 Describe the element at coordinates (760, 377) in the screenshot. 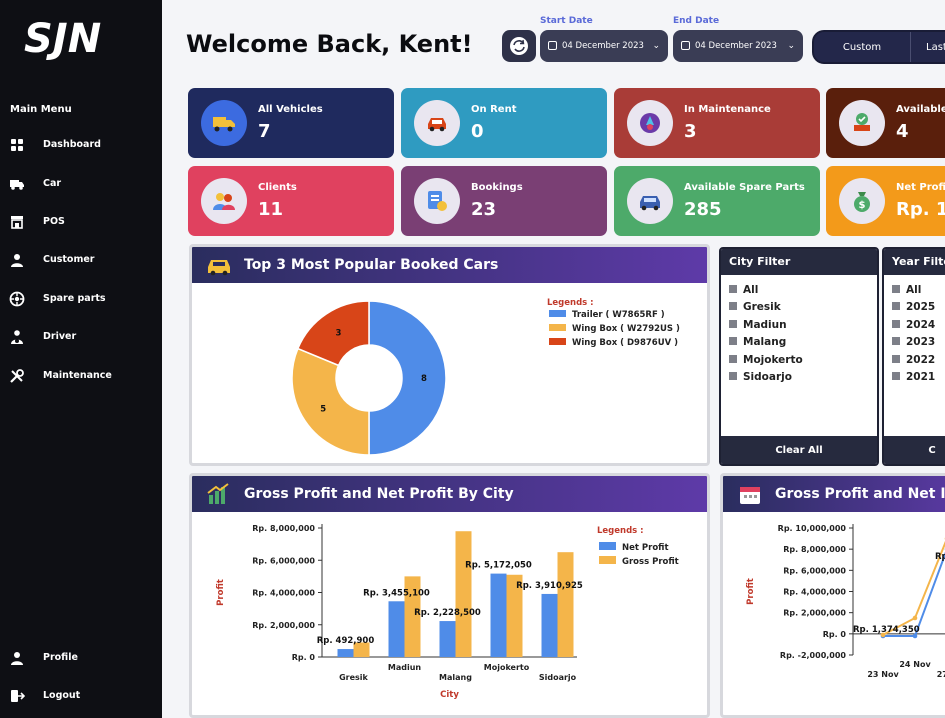

I see `city-option-sidoarjo: Sidoarjo` at that location.